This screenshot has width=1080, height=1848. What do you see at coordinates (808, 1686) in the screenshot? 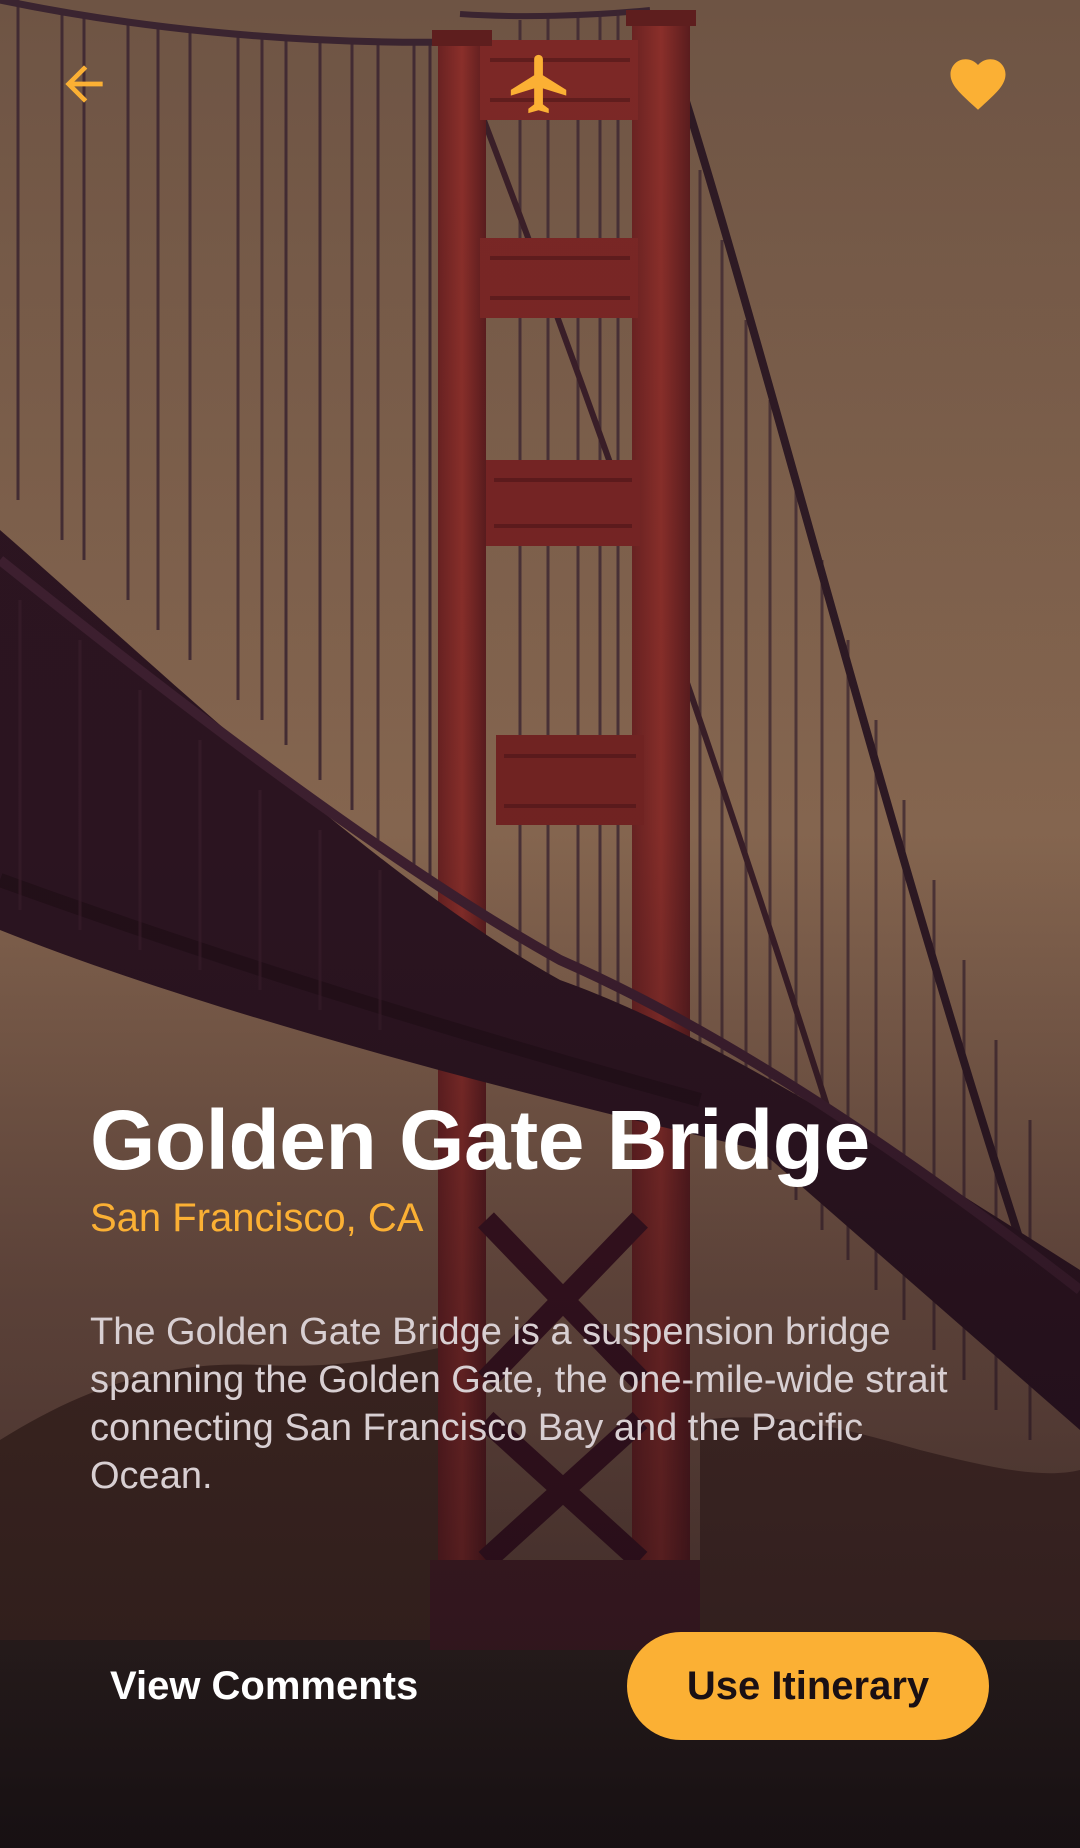
I see `use-itinerary-button: Use Itinerary` at bounding box center [808, 1686].